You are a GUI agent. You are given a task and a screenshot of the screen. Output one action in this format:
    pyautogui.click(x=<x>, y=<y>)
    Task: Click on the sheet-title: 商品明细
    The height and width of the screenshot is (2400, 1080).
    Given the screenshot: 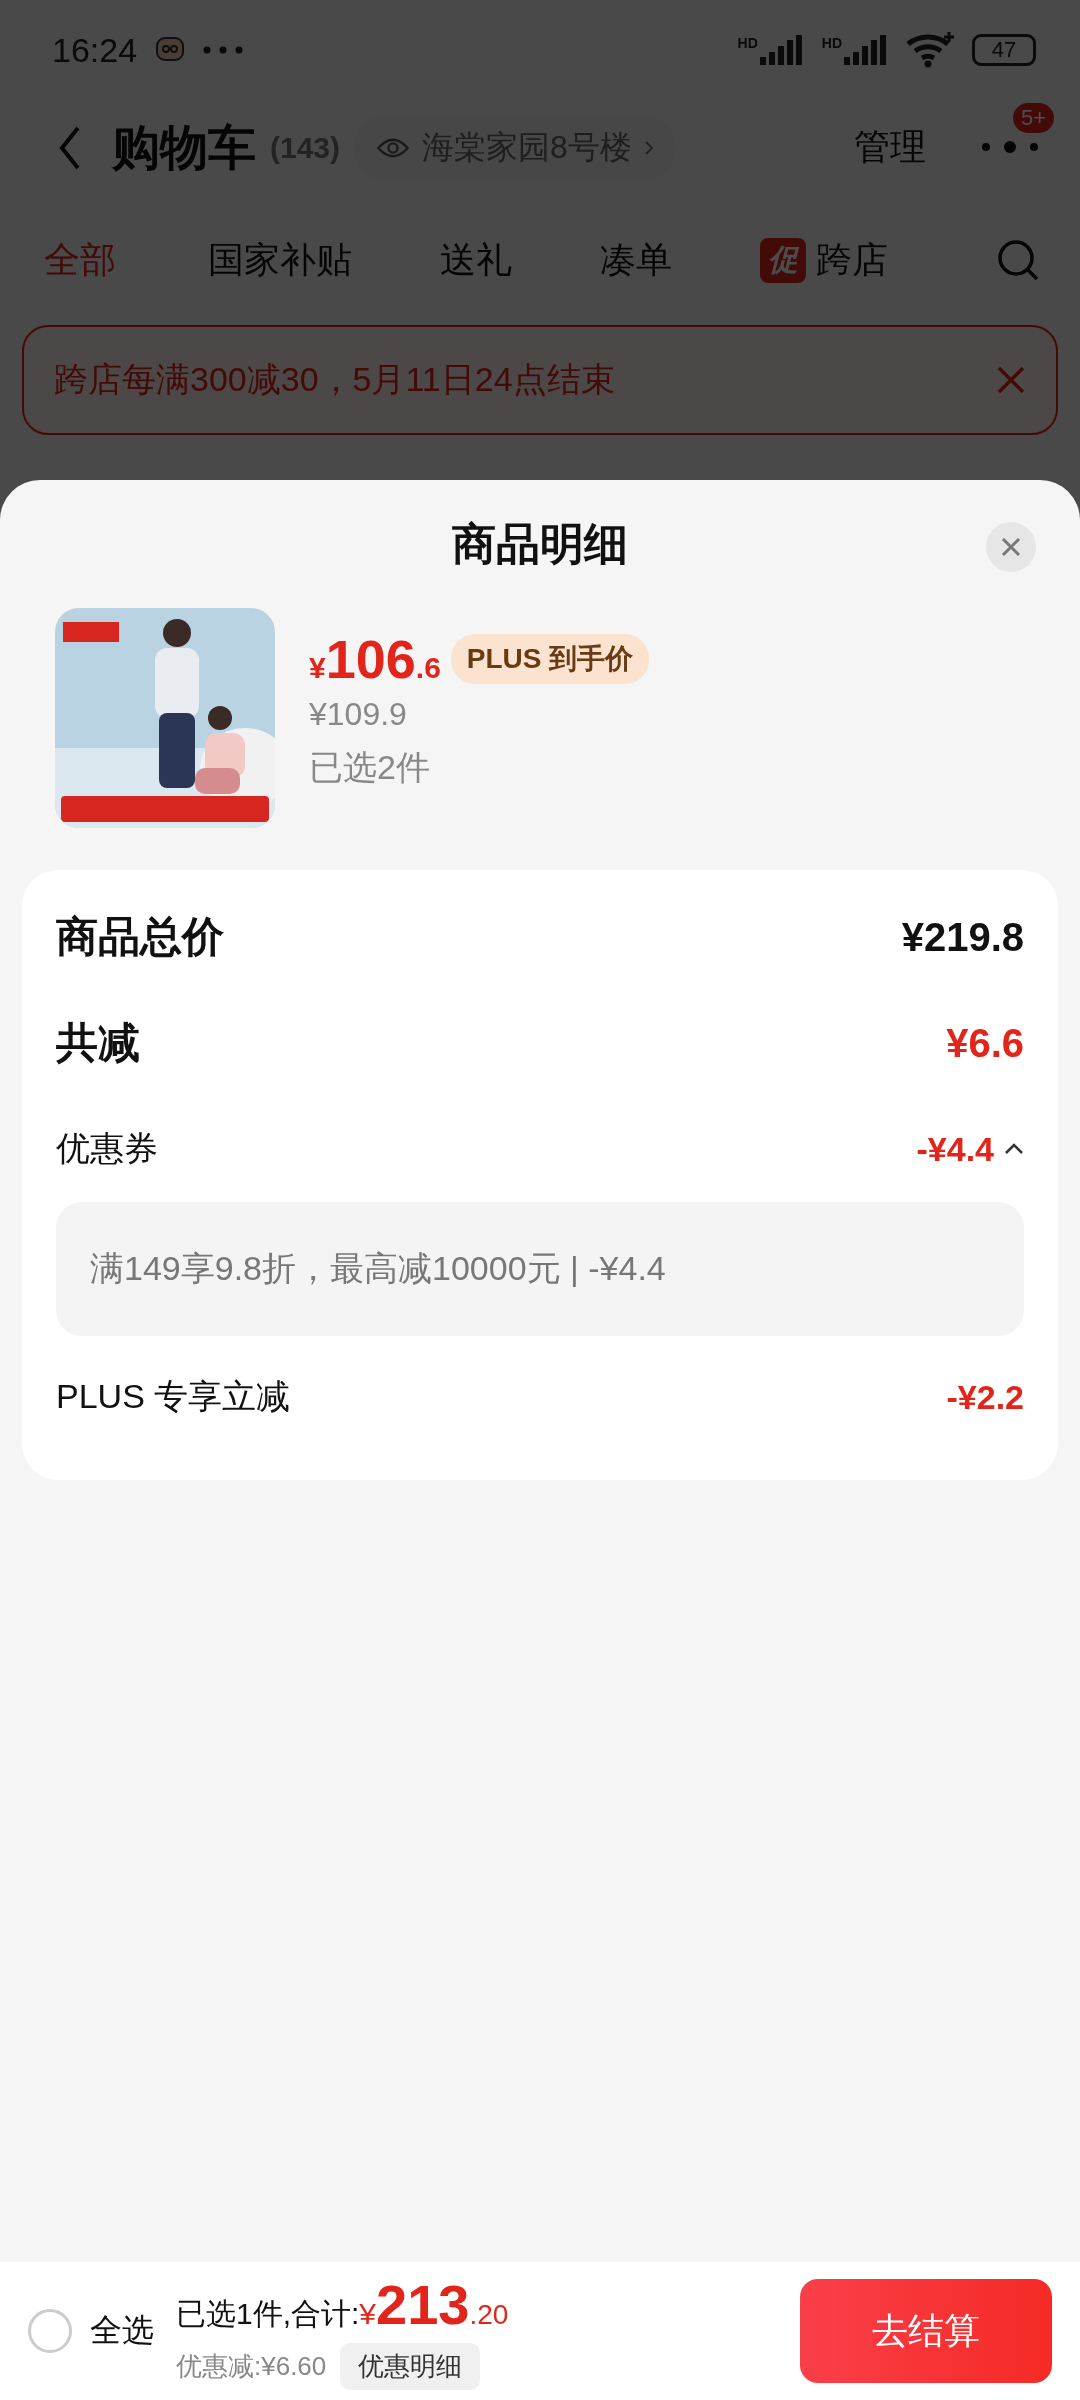 What is the action you would take?
    pyautogui.click(x=540, y=543)
    